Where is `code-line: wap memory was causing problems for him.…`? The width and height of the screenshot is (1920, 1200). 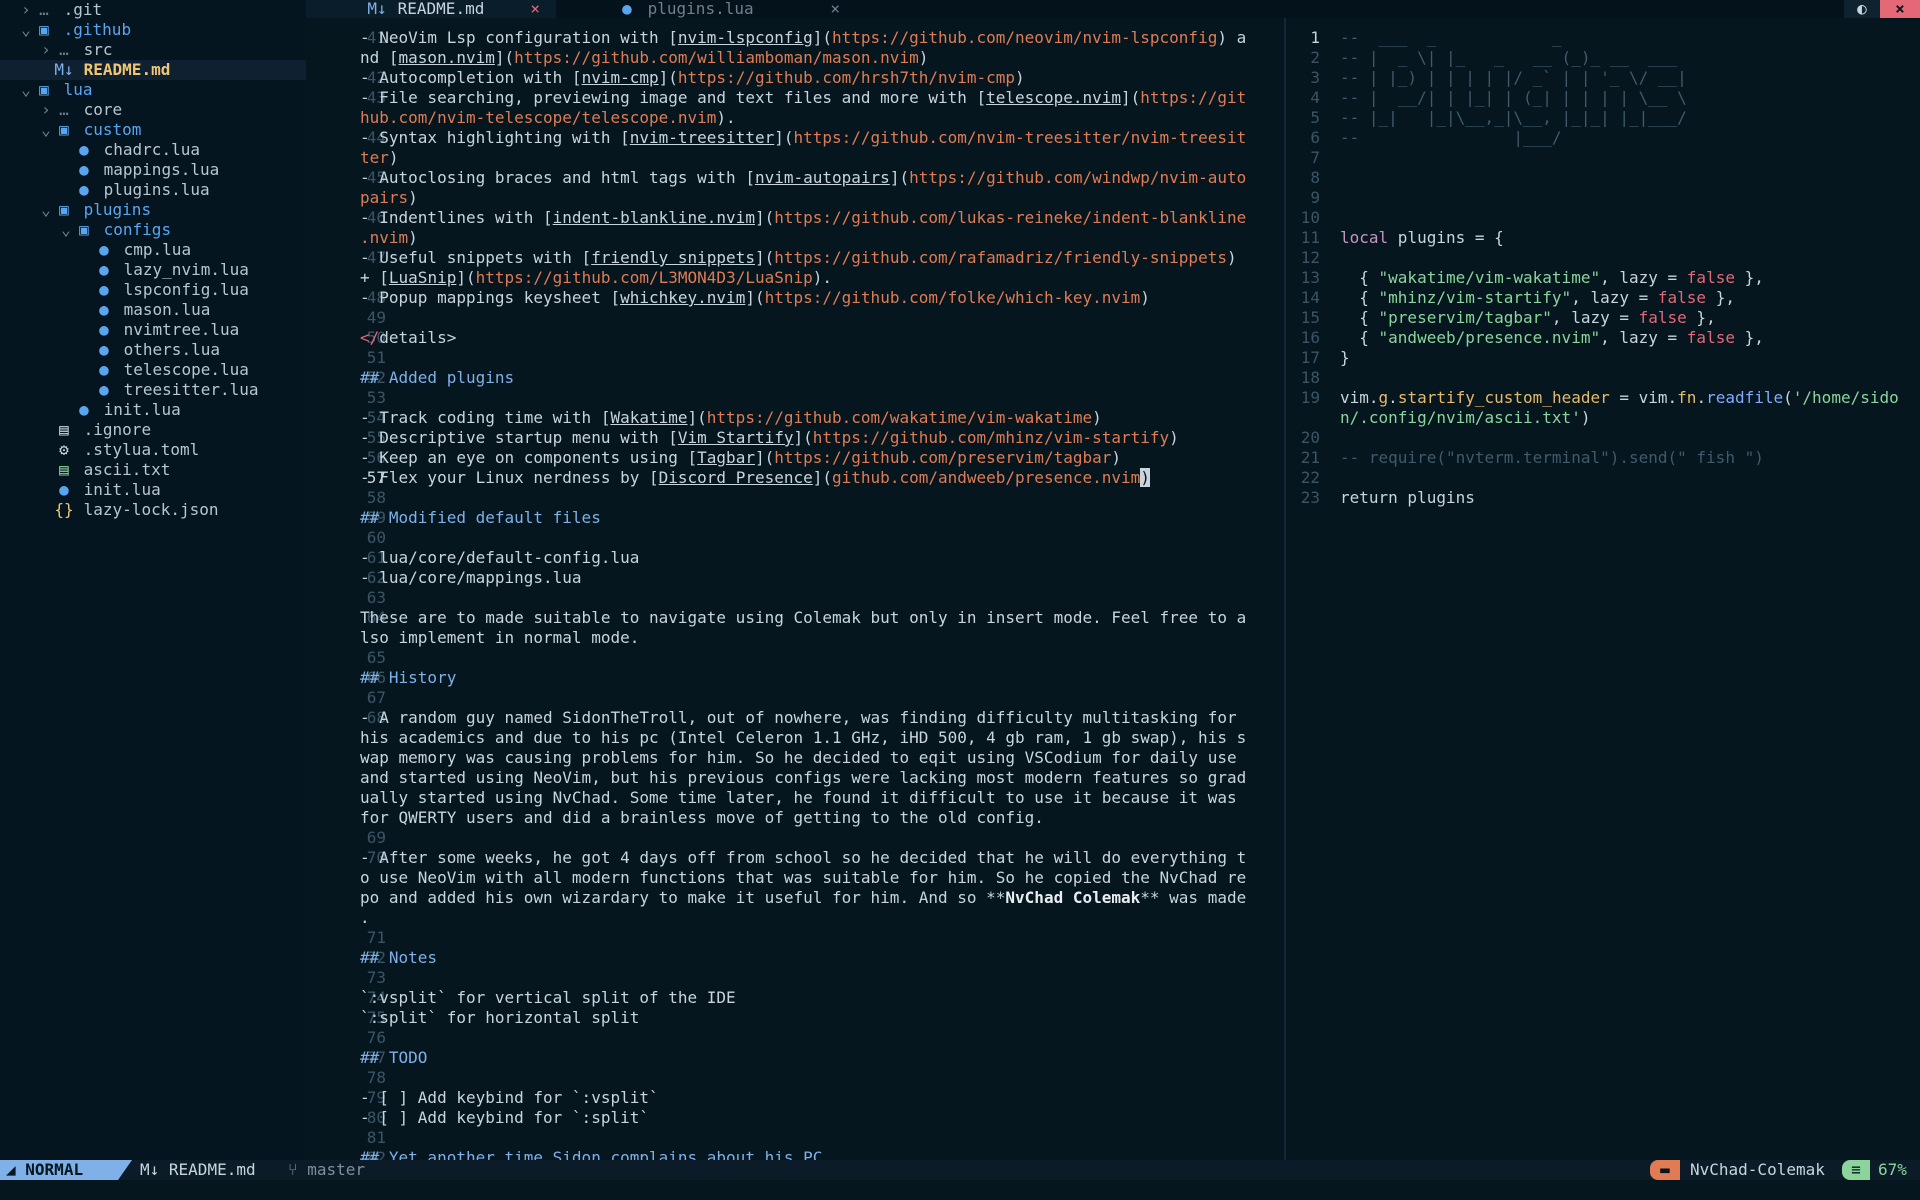
code-line: wap memory was causing problems for him.… is located at coordinates (795, 758).